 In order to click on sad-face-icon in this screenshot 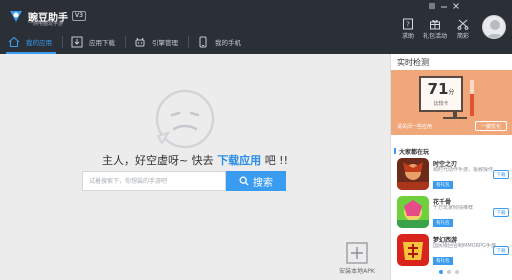, I will do `click(185, 119)`.